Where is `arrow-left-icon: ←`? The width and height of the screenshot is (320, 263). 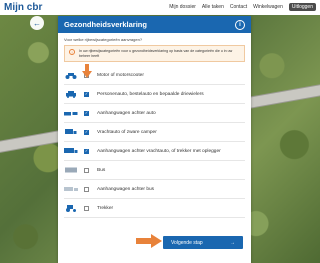 arrow-left-icon: ← is located at coordinates (37, 23).